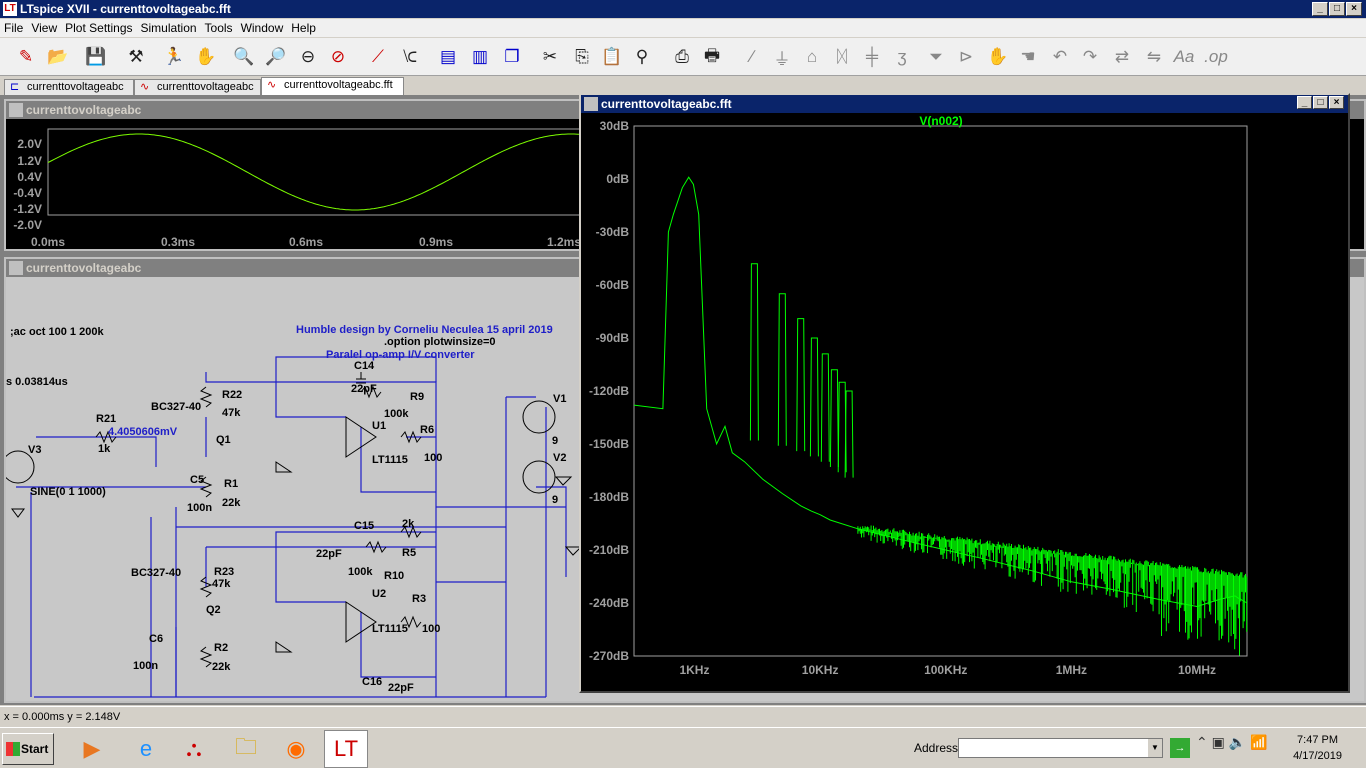 This screenshot has height=768, width=1366. I want to click on zoom-out-icon: ⊖, so click(308, 57).